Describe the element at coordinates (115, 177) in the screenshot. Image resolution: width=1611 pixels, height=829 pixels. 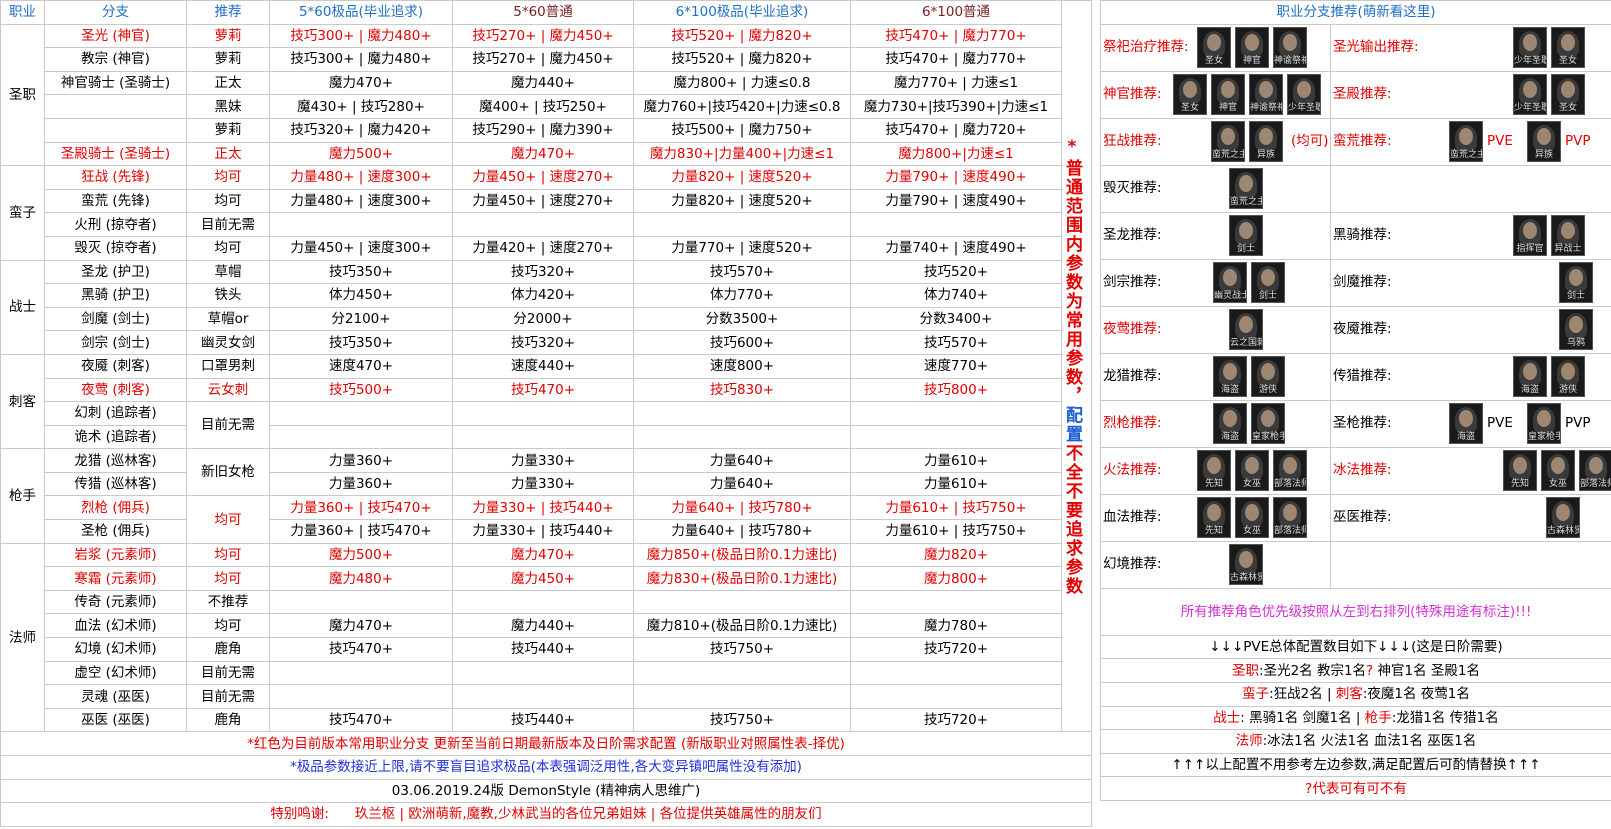
I see `branch-cell: 狂战 (先锋)` at that location.